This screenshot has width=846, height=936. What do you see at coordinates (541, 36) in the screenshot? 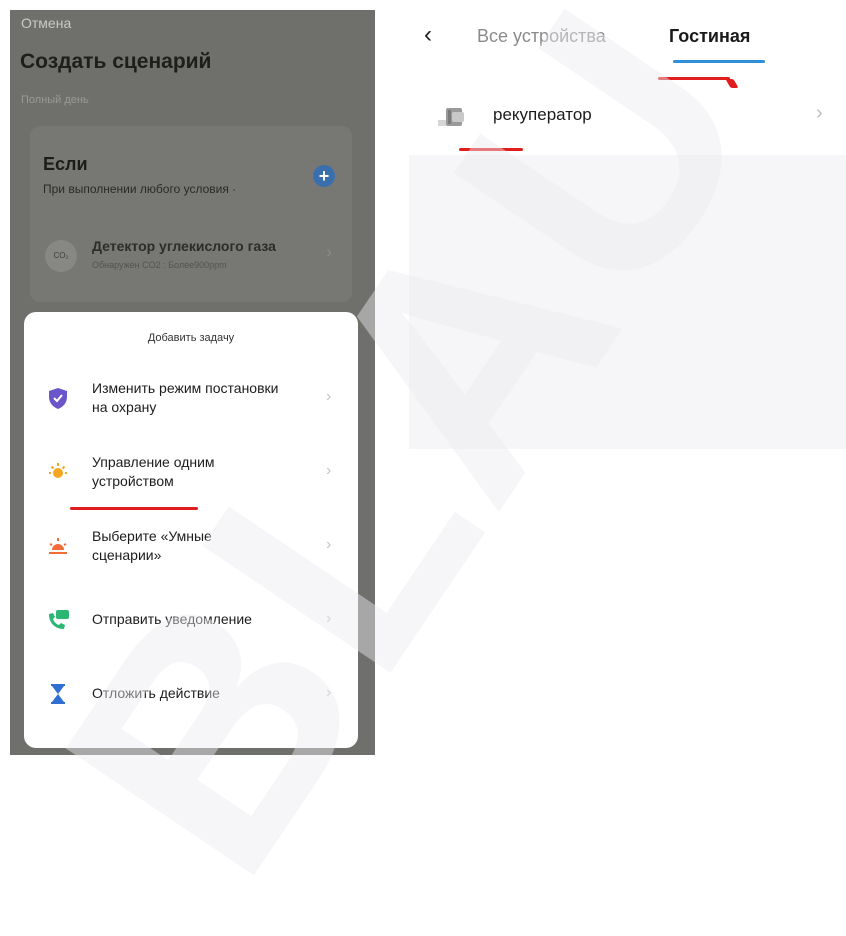
I see `tab-all-devices: Все устройства` at bounding box center [541, 36].